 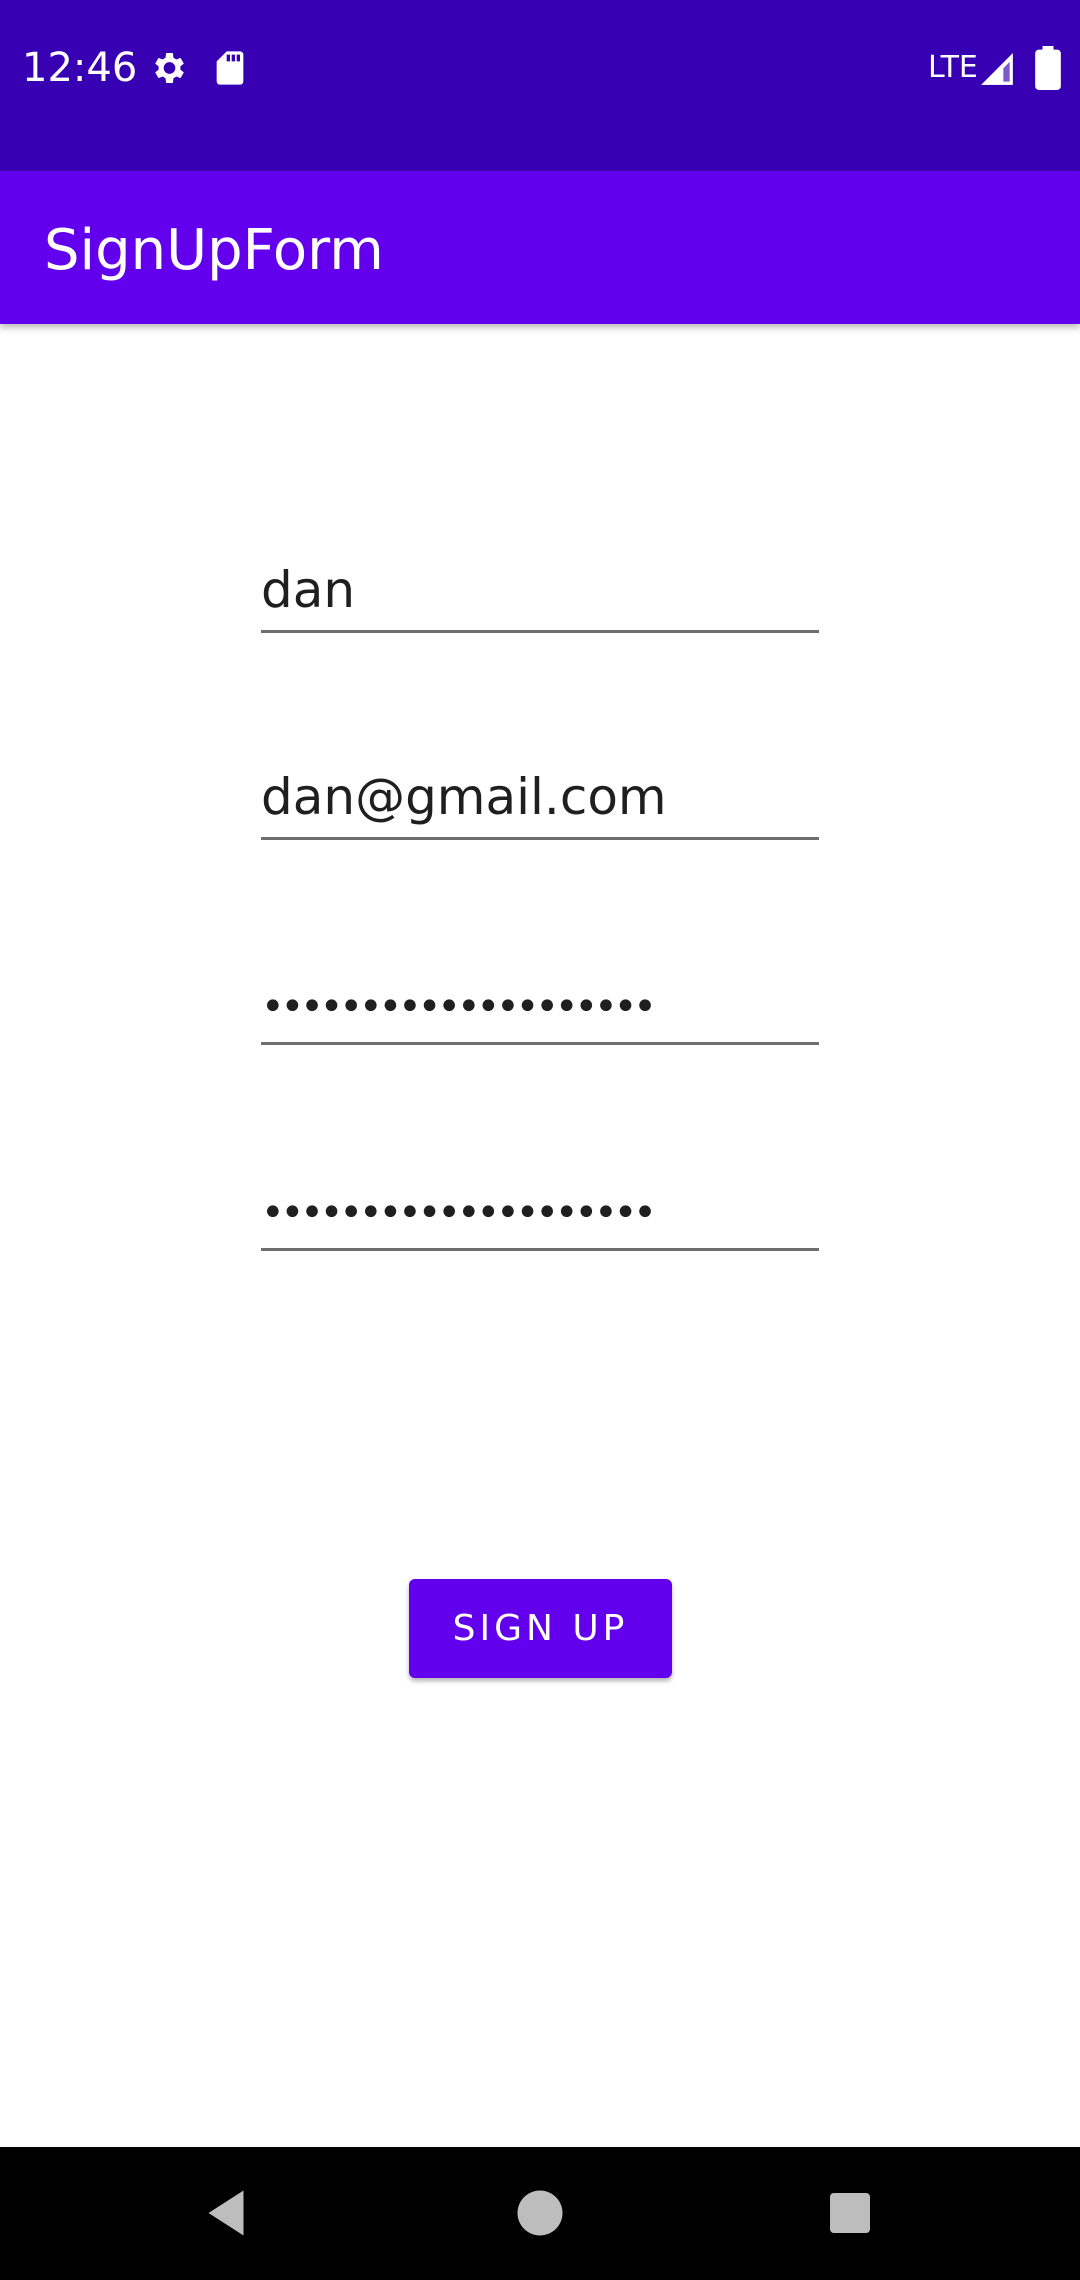 I want to click on navigation-bar, so click(x=540, y=2213).